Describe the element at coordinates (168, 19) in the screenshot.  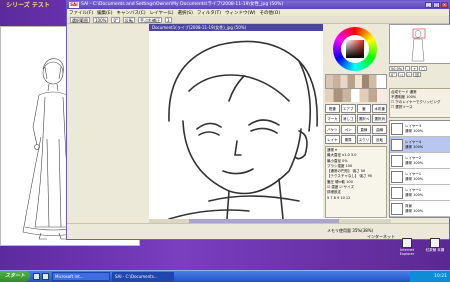
I see `toolbar-stabilizer-value: 3` at that location.